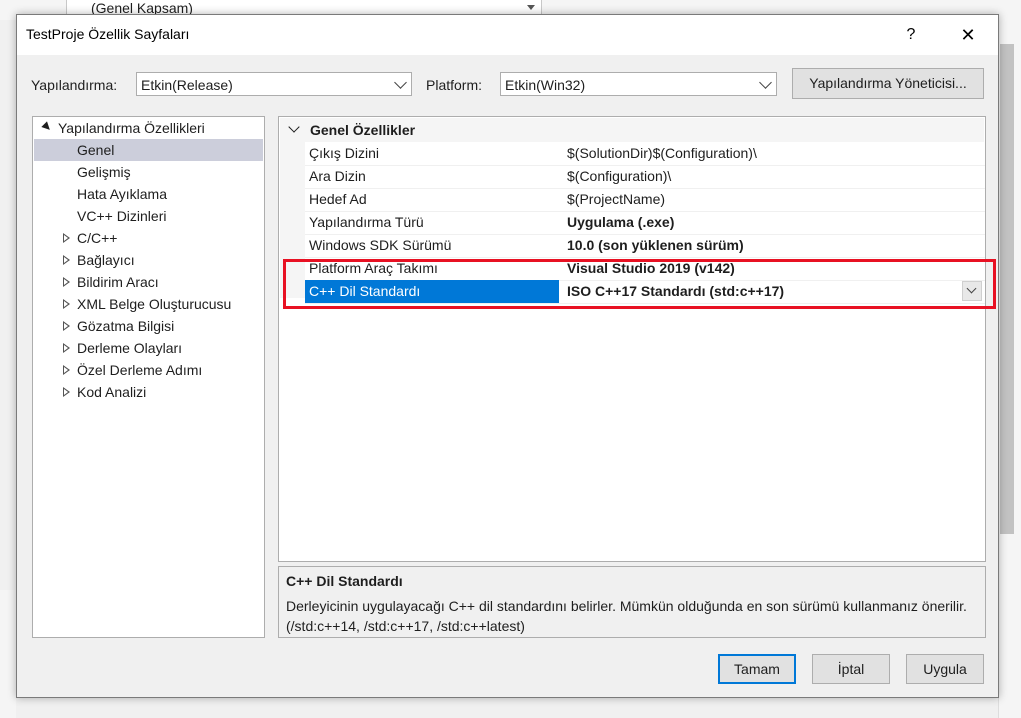 This screenshot has width=1021, height=718. Describe the element at coordinates (118, 282) in the screenshot. I see `tree-item-label: Bildirim Aracı` at that location.